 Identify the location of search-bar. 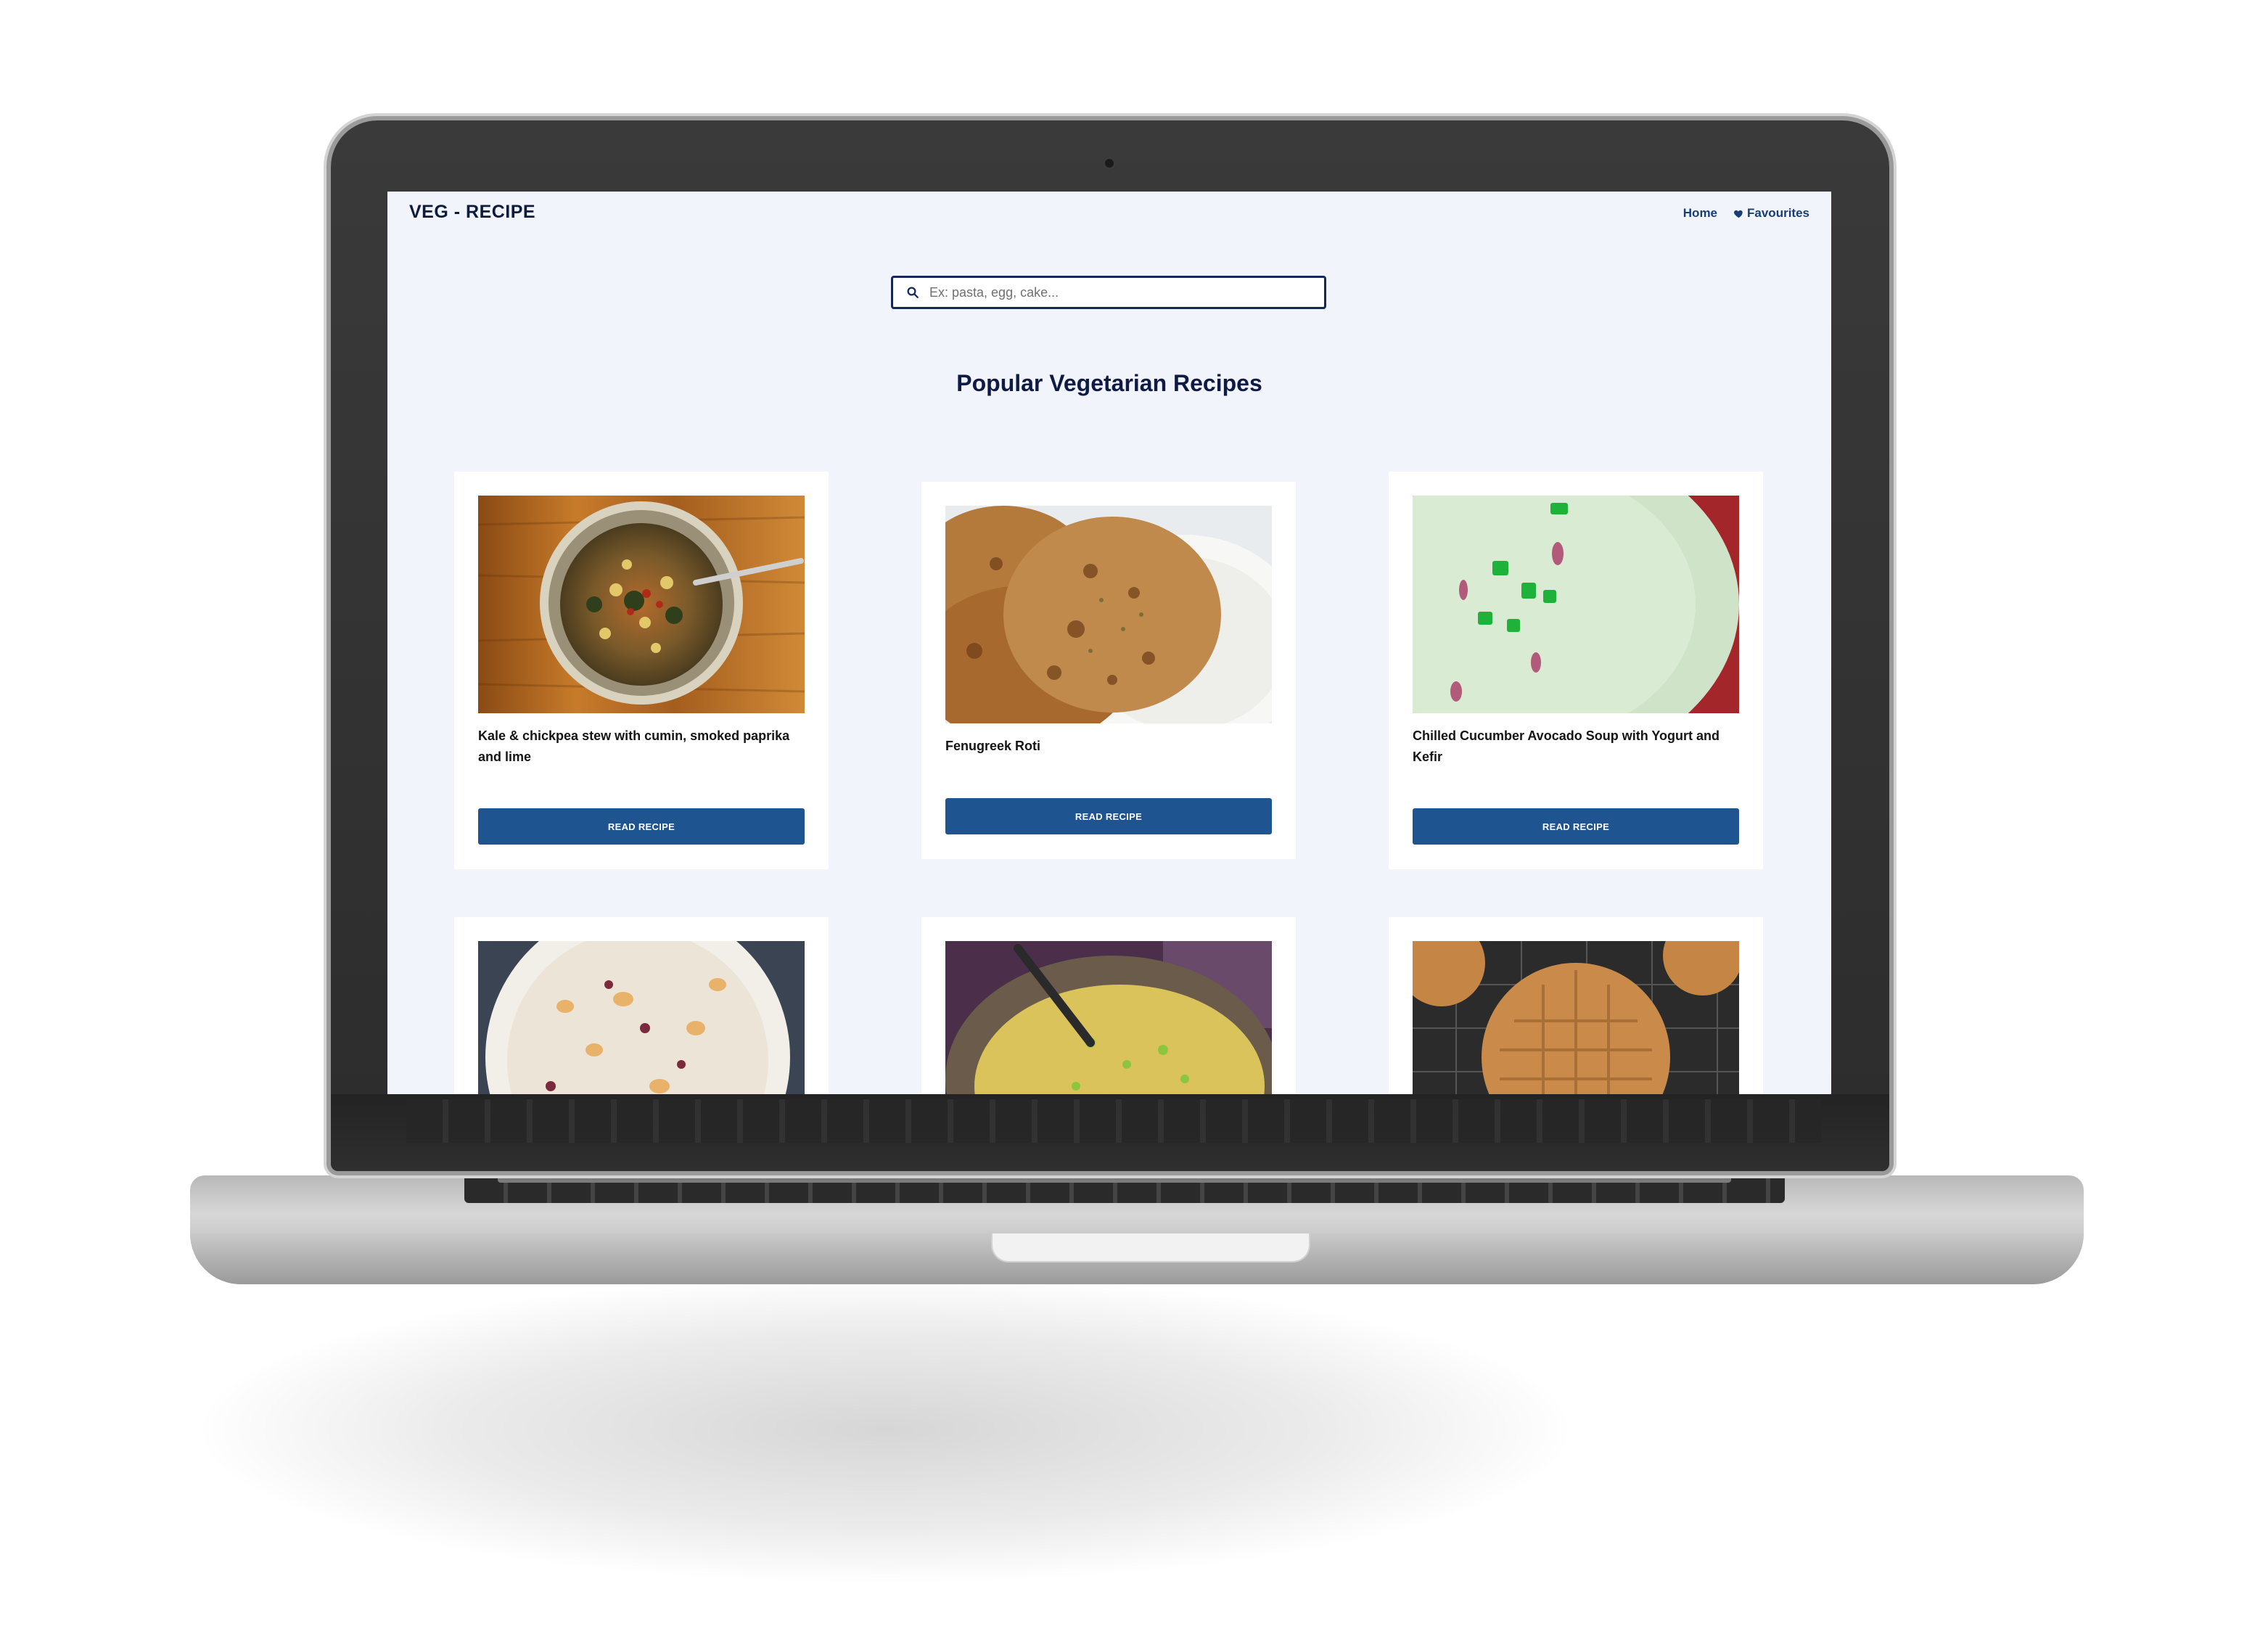
(1109, 292).